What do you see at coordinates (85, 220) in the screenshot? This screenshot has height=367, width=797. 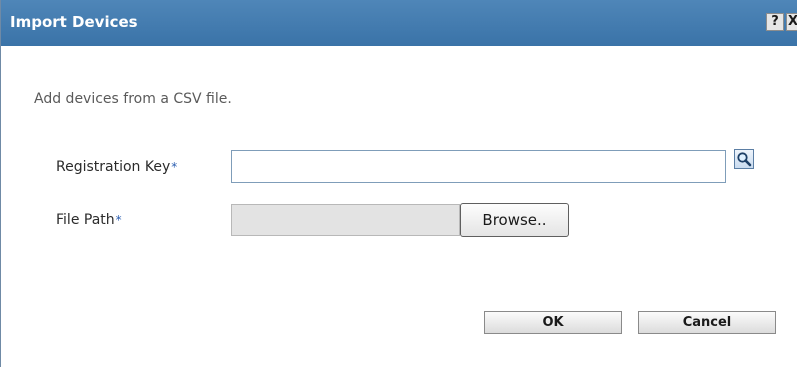 I see `file-path-label-text: File Path` at bounding box center [85, 220].